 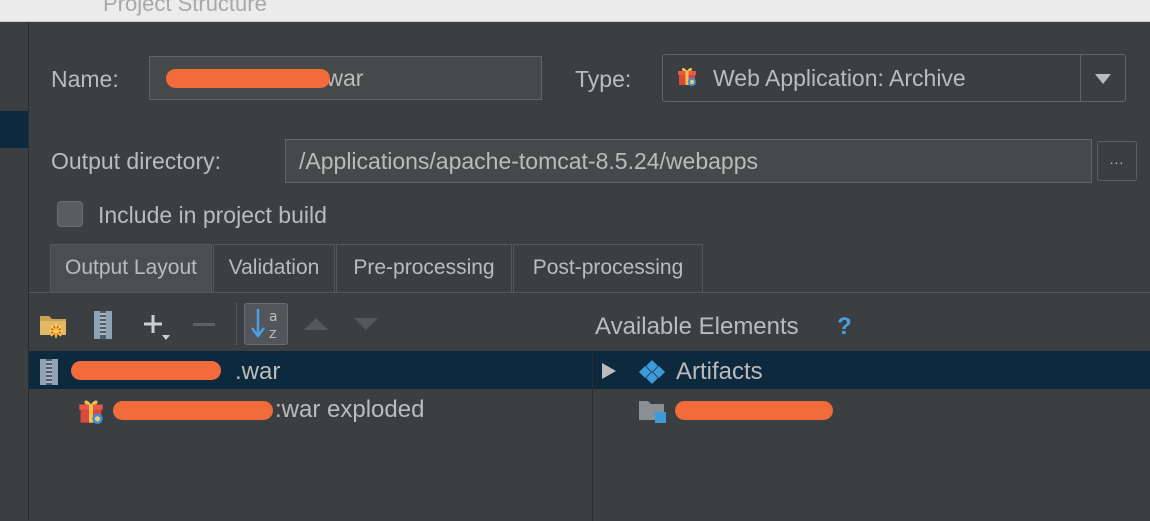 I want to click on layout-toolbar: a z Available Elements ?, so click(x=589, y=322).